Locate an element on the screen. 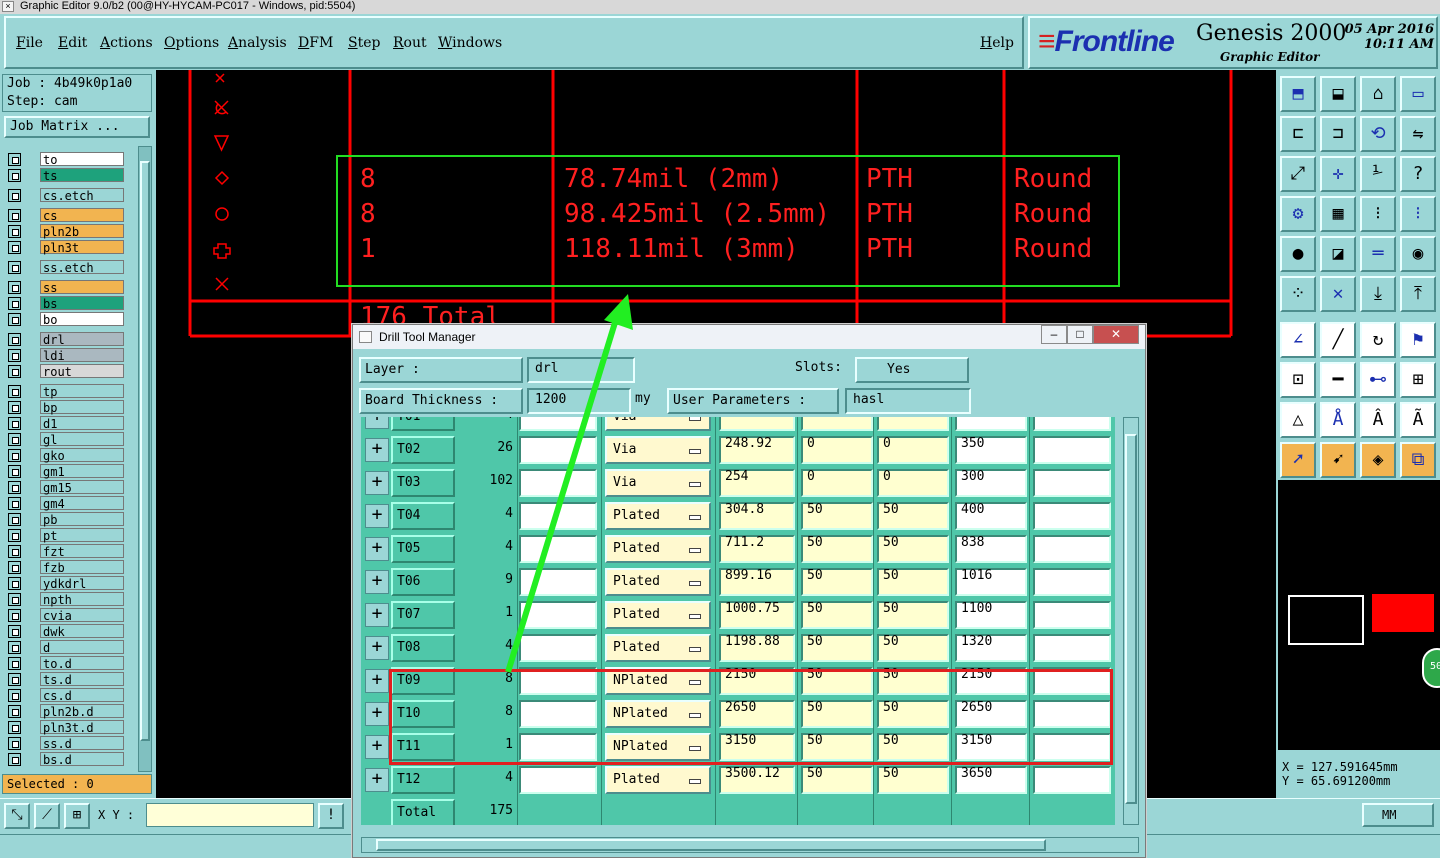 Image resolution: width=1440 pixels, height=858 pixels. tool-number: T06 is located at coordinates (423, 582).